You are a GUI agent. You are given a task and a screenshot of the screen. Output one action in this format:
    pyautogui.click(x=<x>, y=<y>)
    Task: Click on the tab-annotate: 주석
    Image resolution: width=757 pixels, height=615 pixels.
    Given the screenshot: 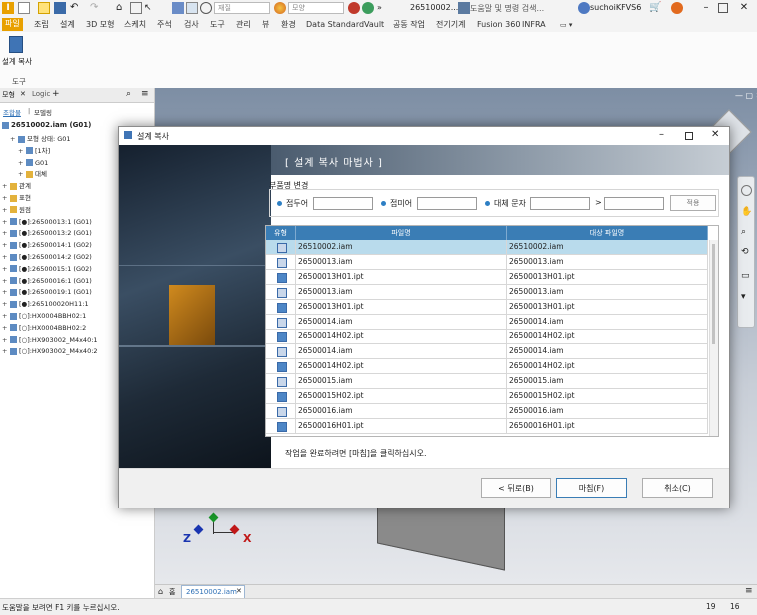 What is the action you would take?
    pyautogui.click(x=164, y=25)
    